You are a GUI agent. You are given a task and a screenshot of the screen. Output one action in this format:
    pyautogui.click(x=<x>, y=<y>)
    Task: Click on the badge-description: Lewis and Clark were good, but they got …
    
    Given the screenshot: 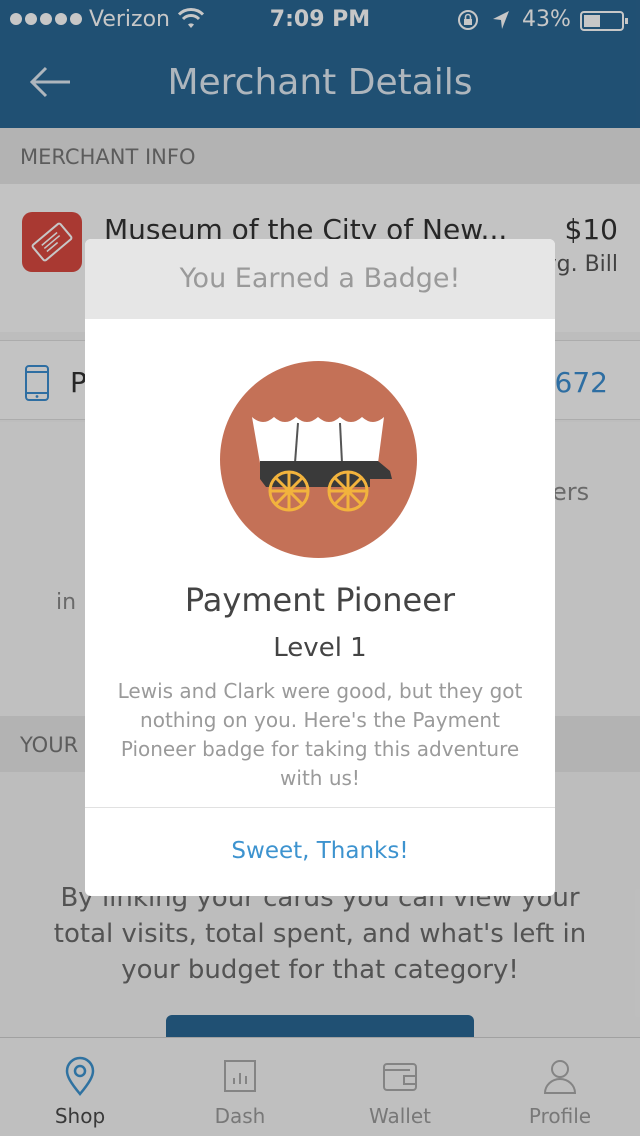 What is the action you would take?
    pyautogui.click(x=320, y=734)
    